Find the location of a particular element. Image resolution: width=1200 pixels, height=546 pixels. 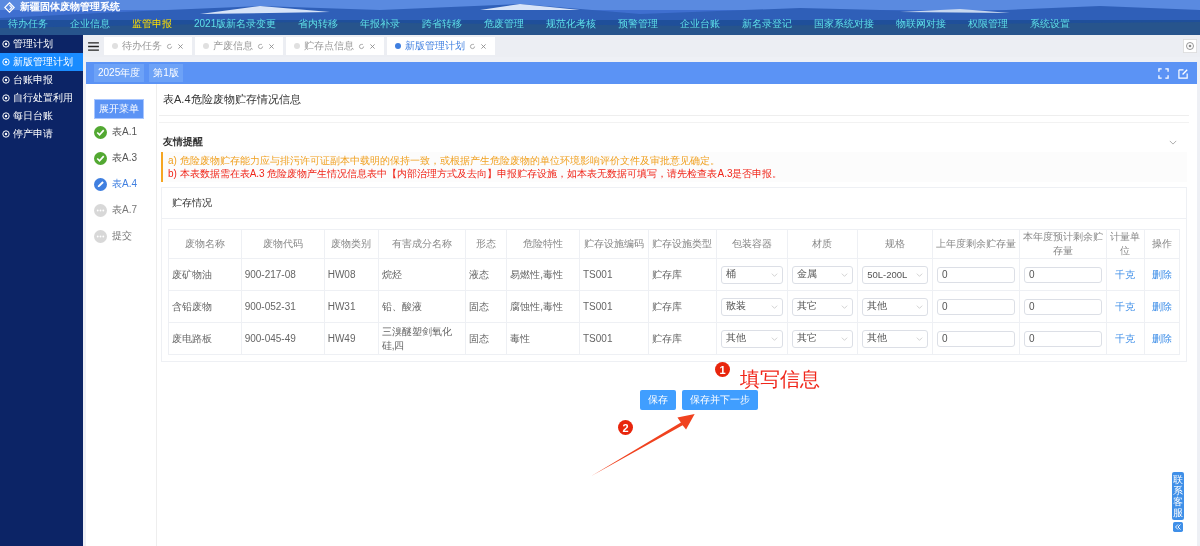

column-header: 形态 is located at coordinates (486, 244).